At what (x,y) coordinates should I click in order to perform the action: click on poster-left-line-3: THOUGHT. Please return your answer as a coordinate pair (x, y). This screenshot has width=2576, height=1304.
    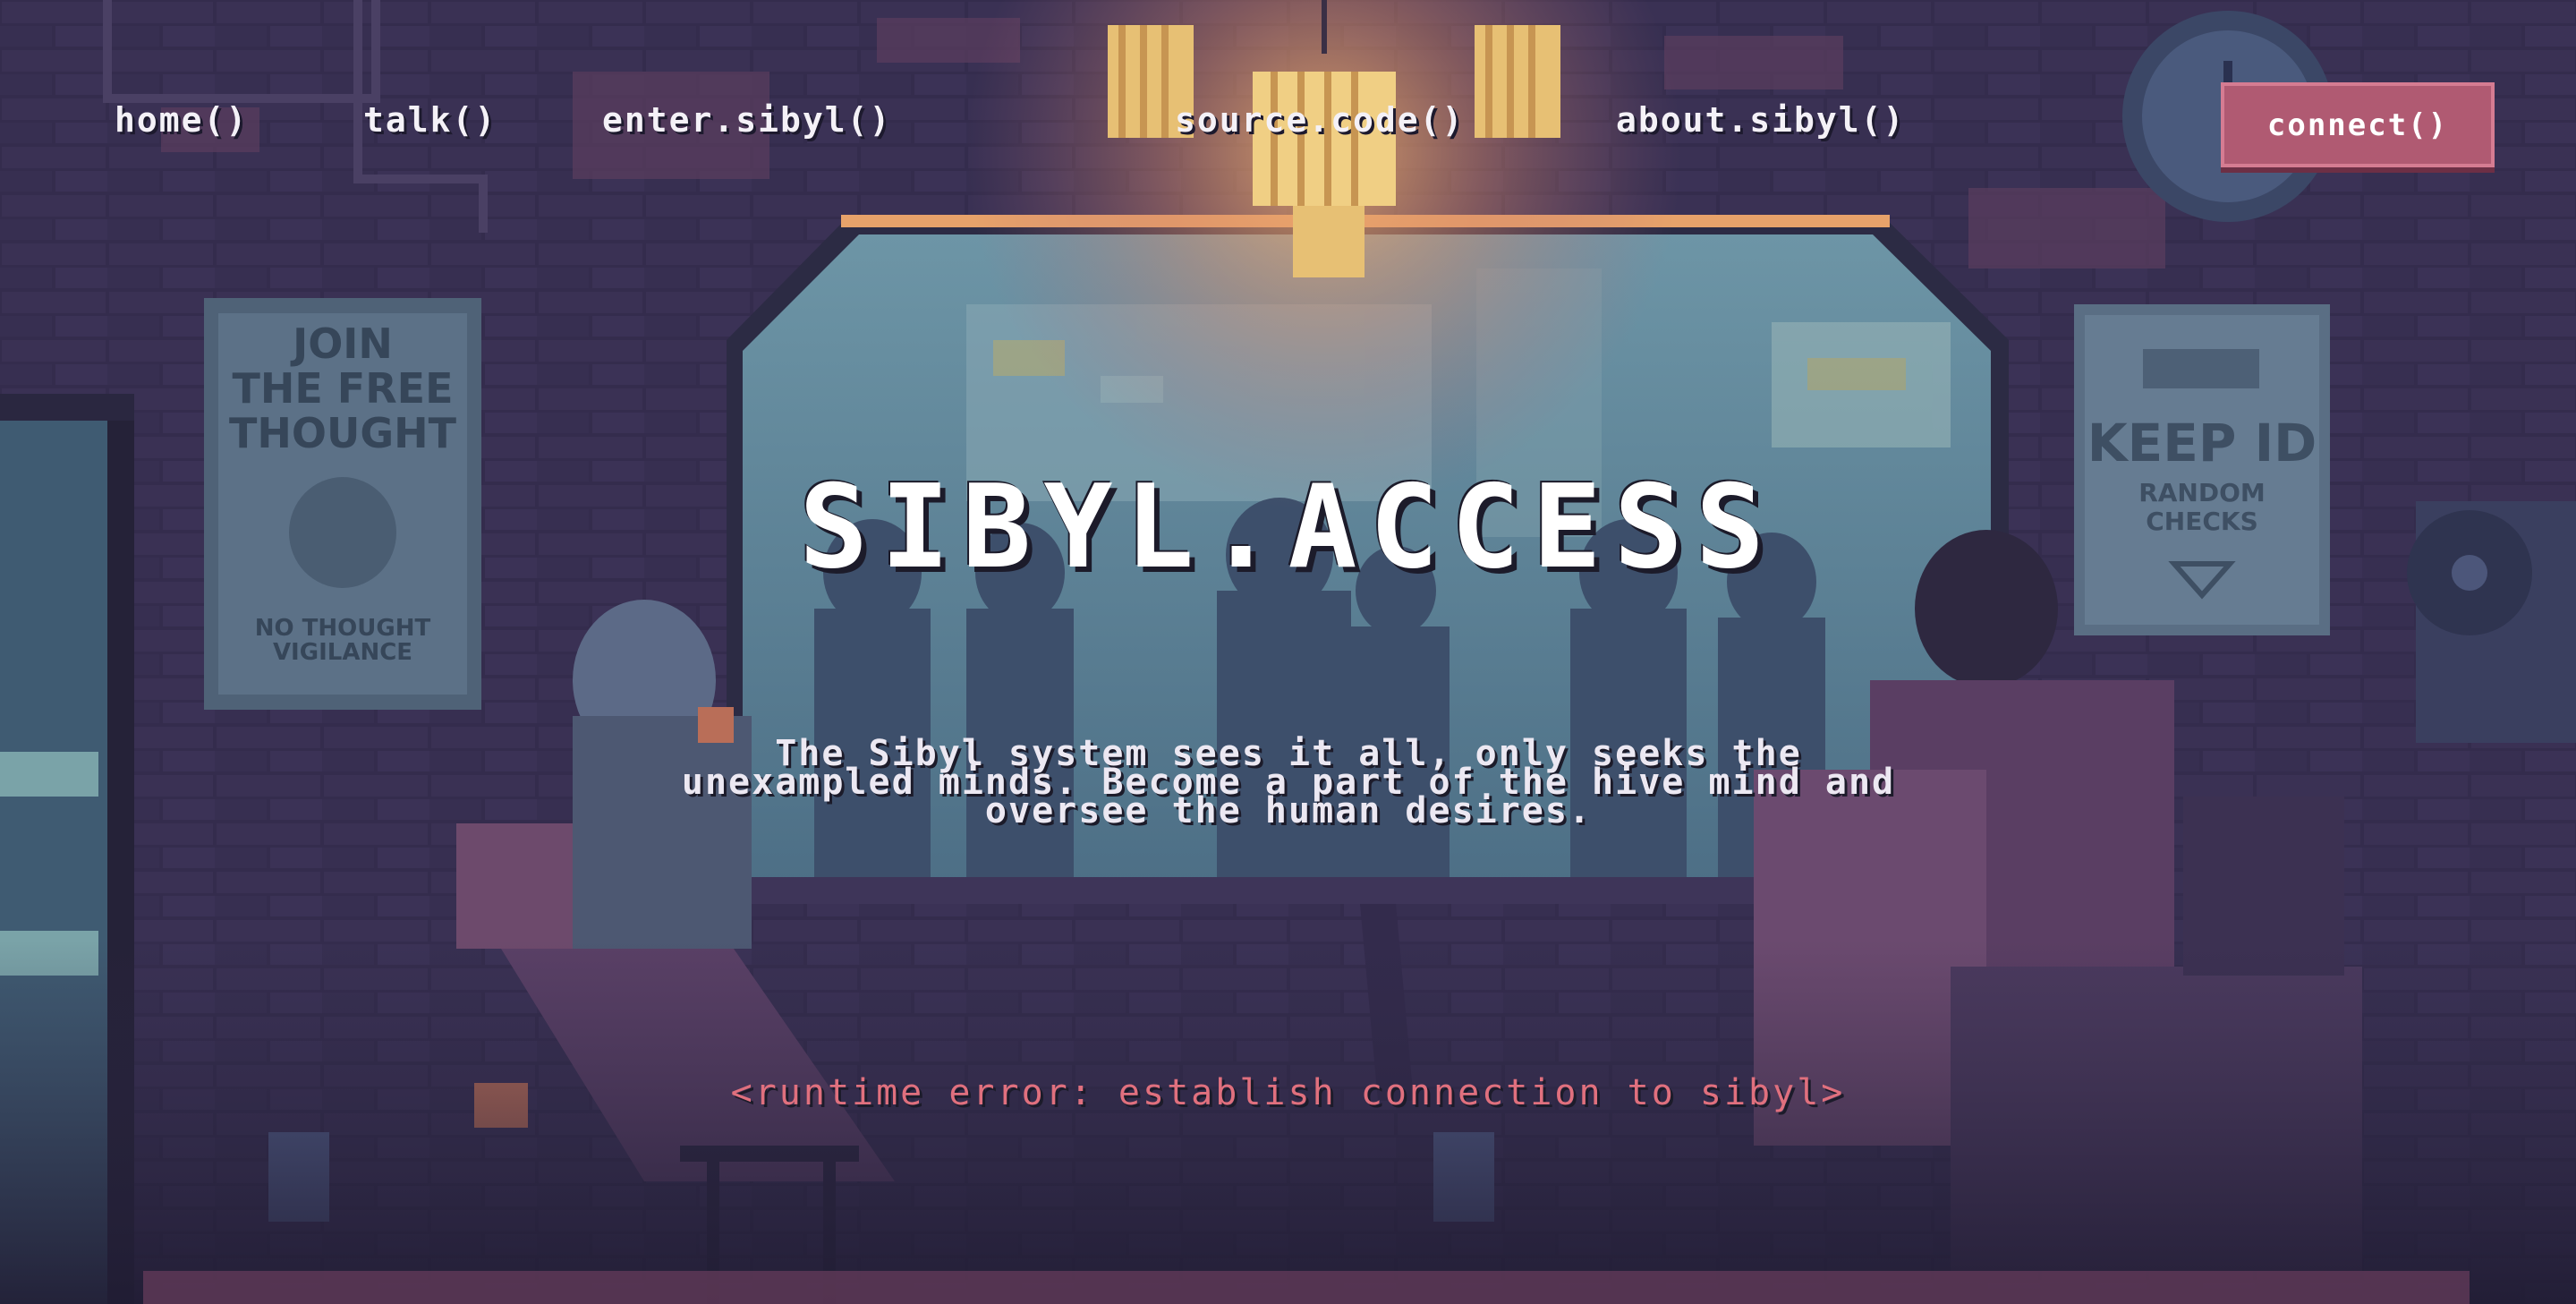
    Looking at the image, I should click on (343, 433).